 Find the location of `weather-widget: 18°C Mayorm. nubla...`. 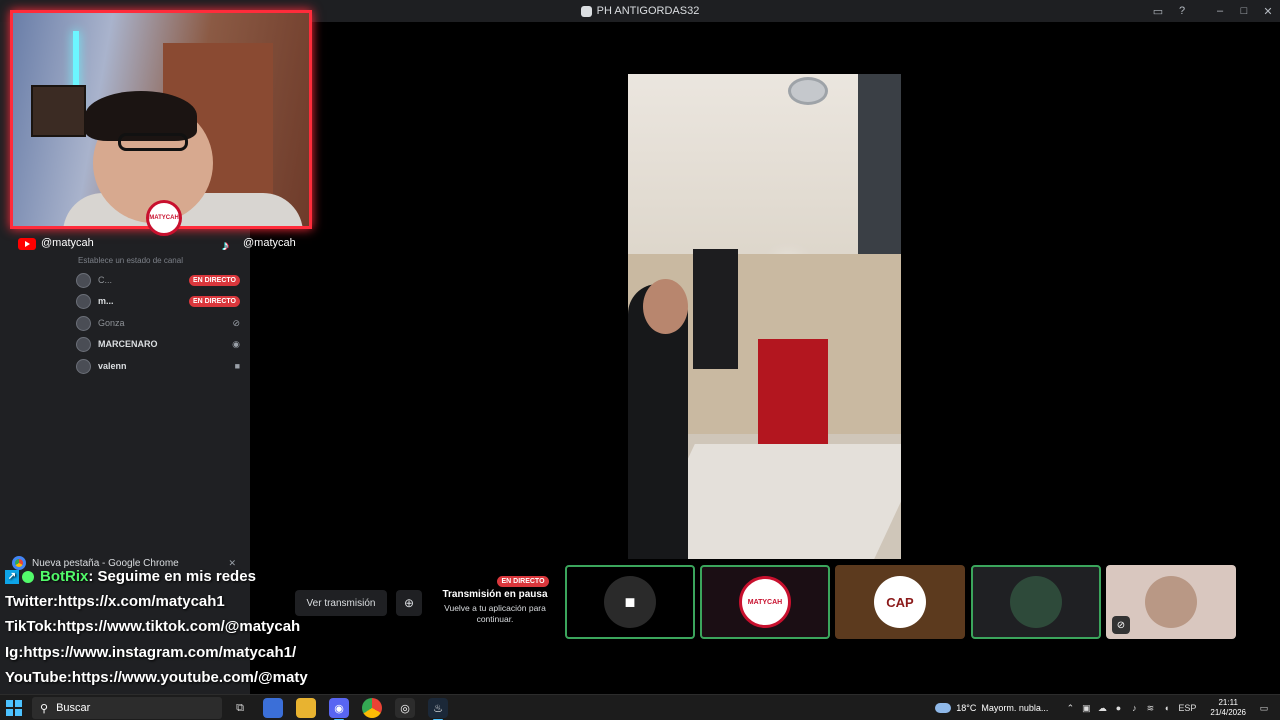

weather-widget: 18°C Mayorm. nubla... is located at coordinates (991, 708).